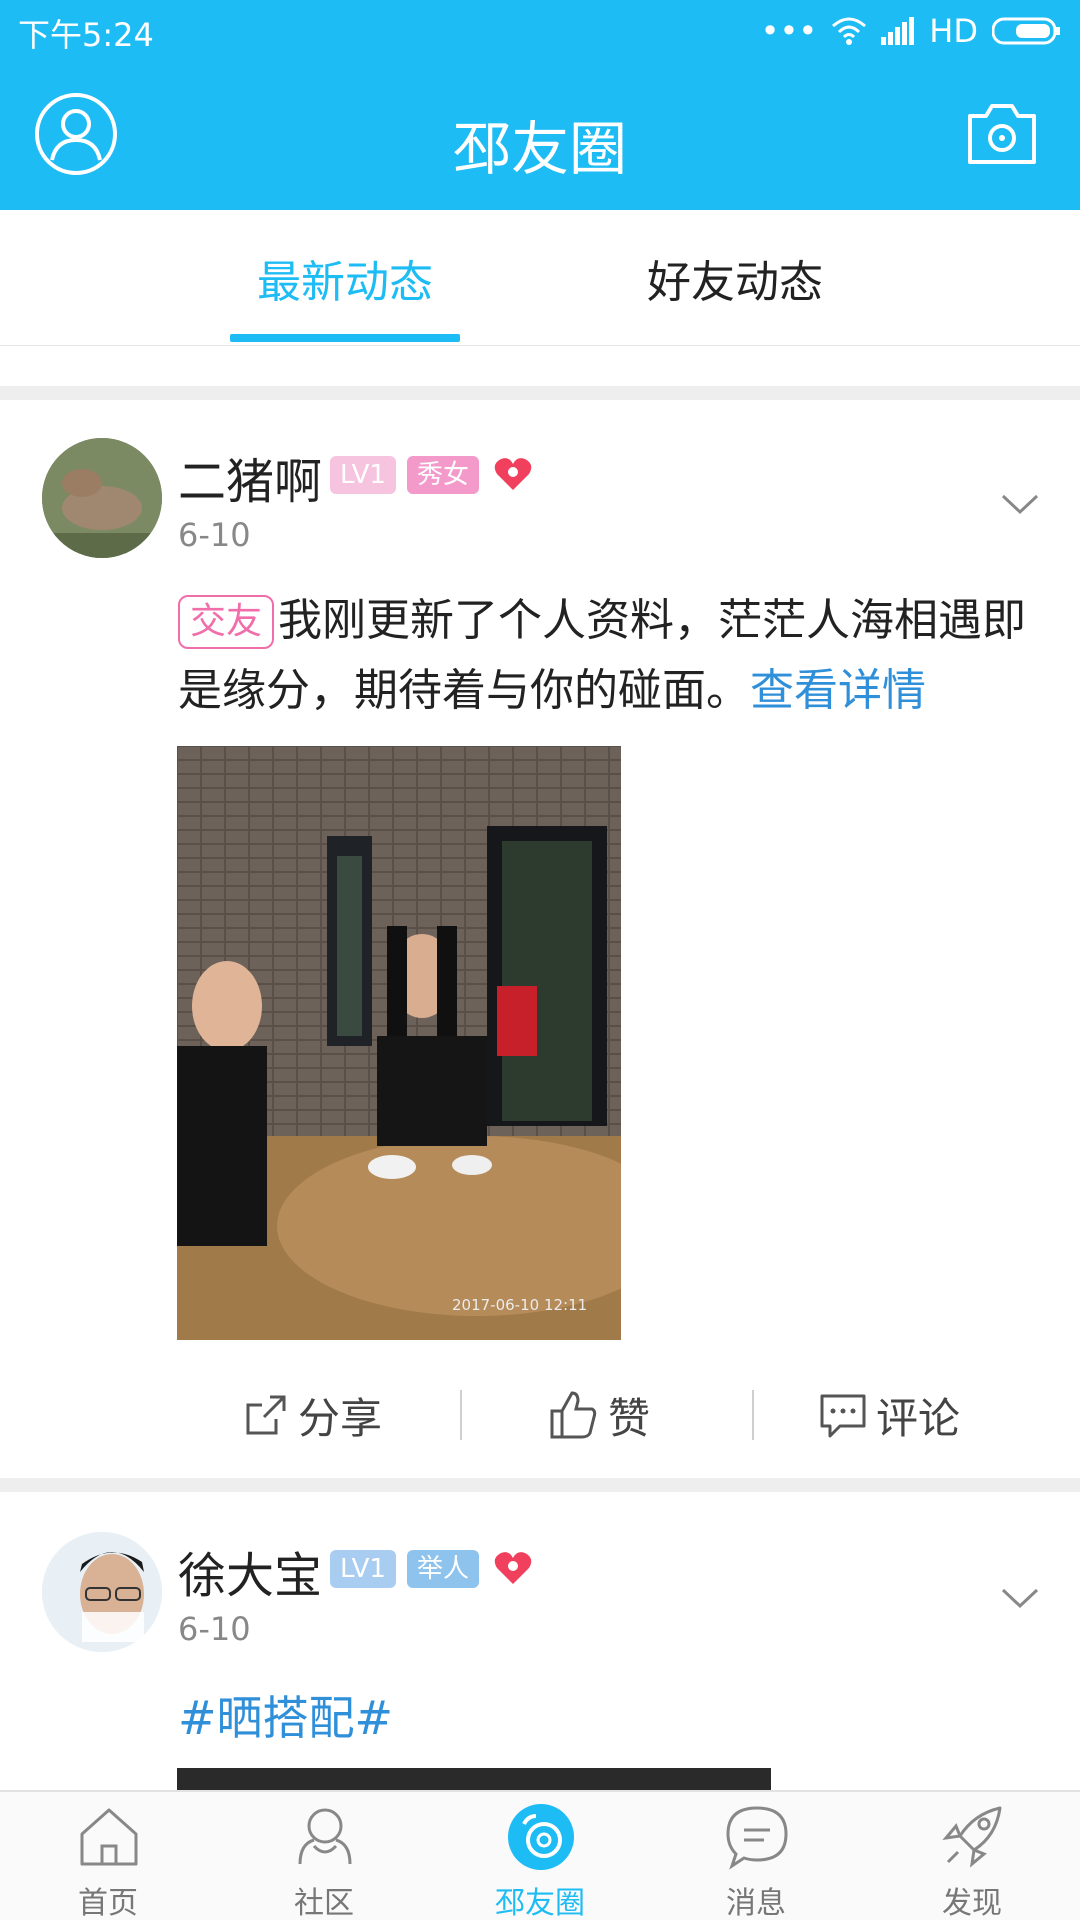 The width and height of the screenshot is (1080, 1922). I want to click on thumbs-up-icon, so click(573, 1415).